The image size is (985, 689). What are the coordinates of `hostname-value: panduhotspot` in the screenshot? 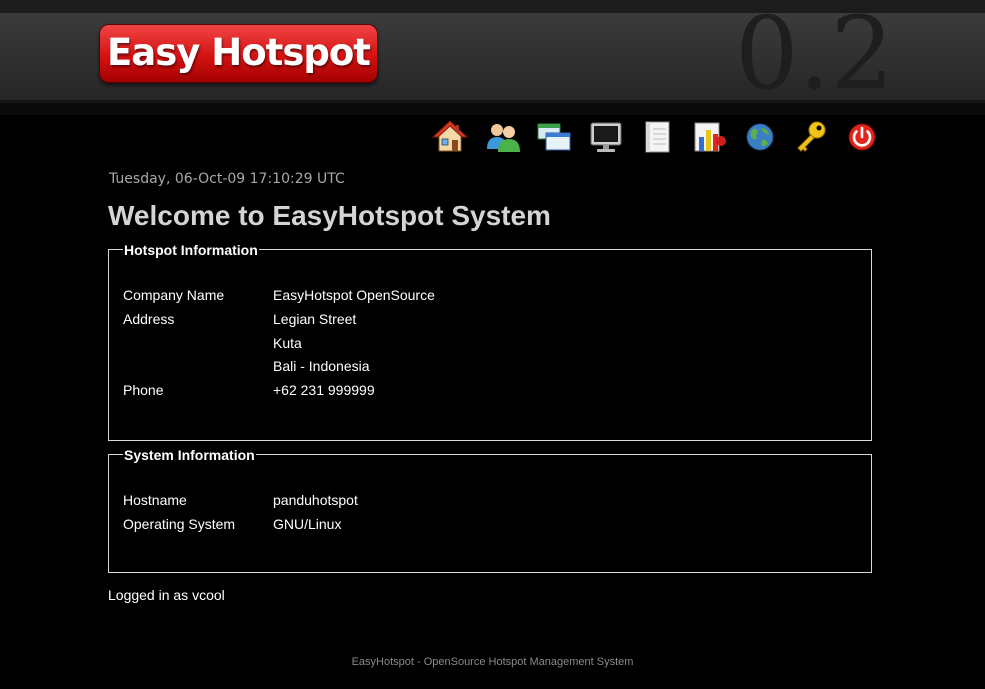 It's located at (315, 500).